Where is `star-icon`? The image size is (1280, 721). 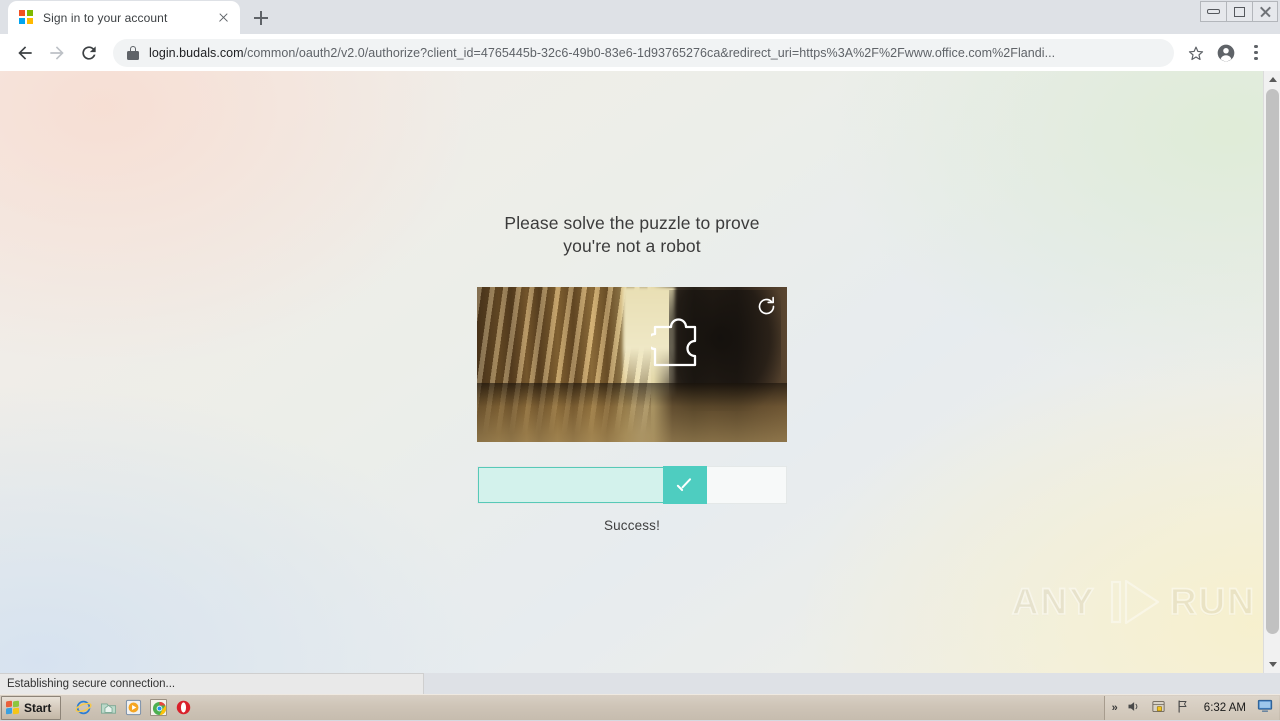
star-icon is located at coordinates (1196, 53).